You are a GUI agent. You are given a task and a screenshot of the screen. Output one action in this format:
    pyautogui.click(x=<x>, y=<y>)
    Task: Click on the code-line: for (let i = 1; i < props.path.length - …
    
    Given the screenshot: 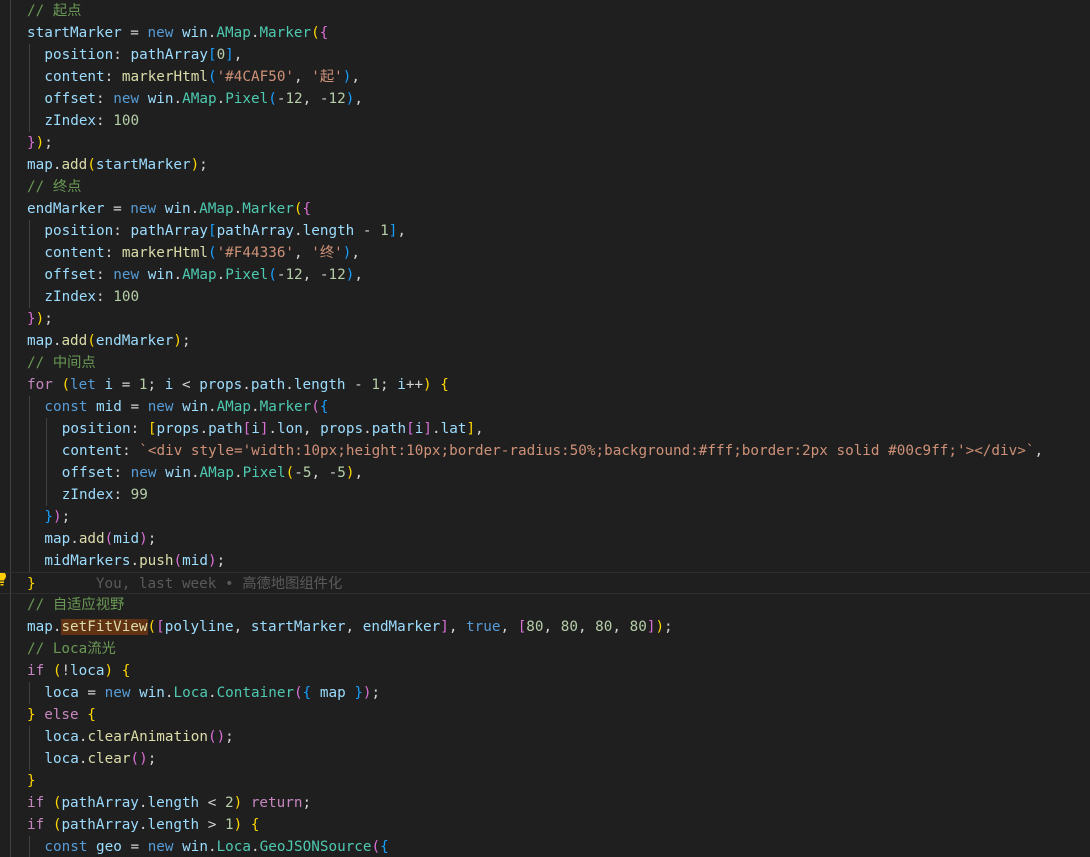 What is the action you would take?
    pyautogui.click(x=545, y=385)
    